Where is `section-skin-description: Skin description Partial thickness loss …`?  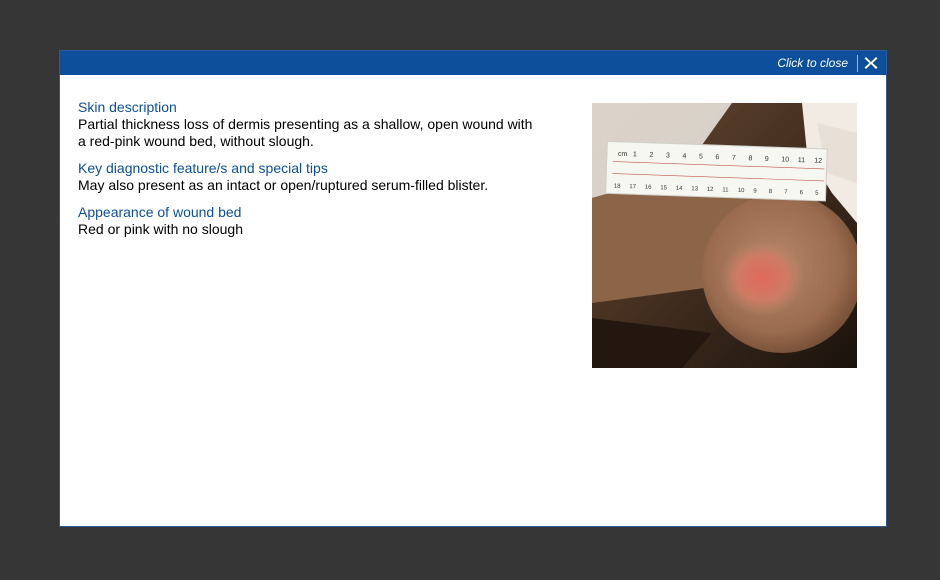
section-skin-description: Skin description Partial thickness loss … is located at coordinates (313, 124).